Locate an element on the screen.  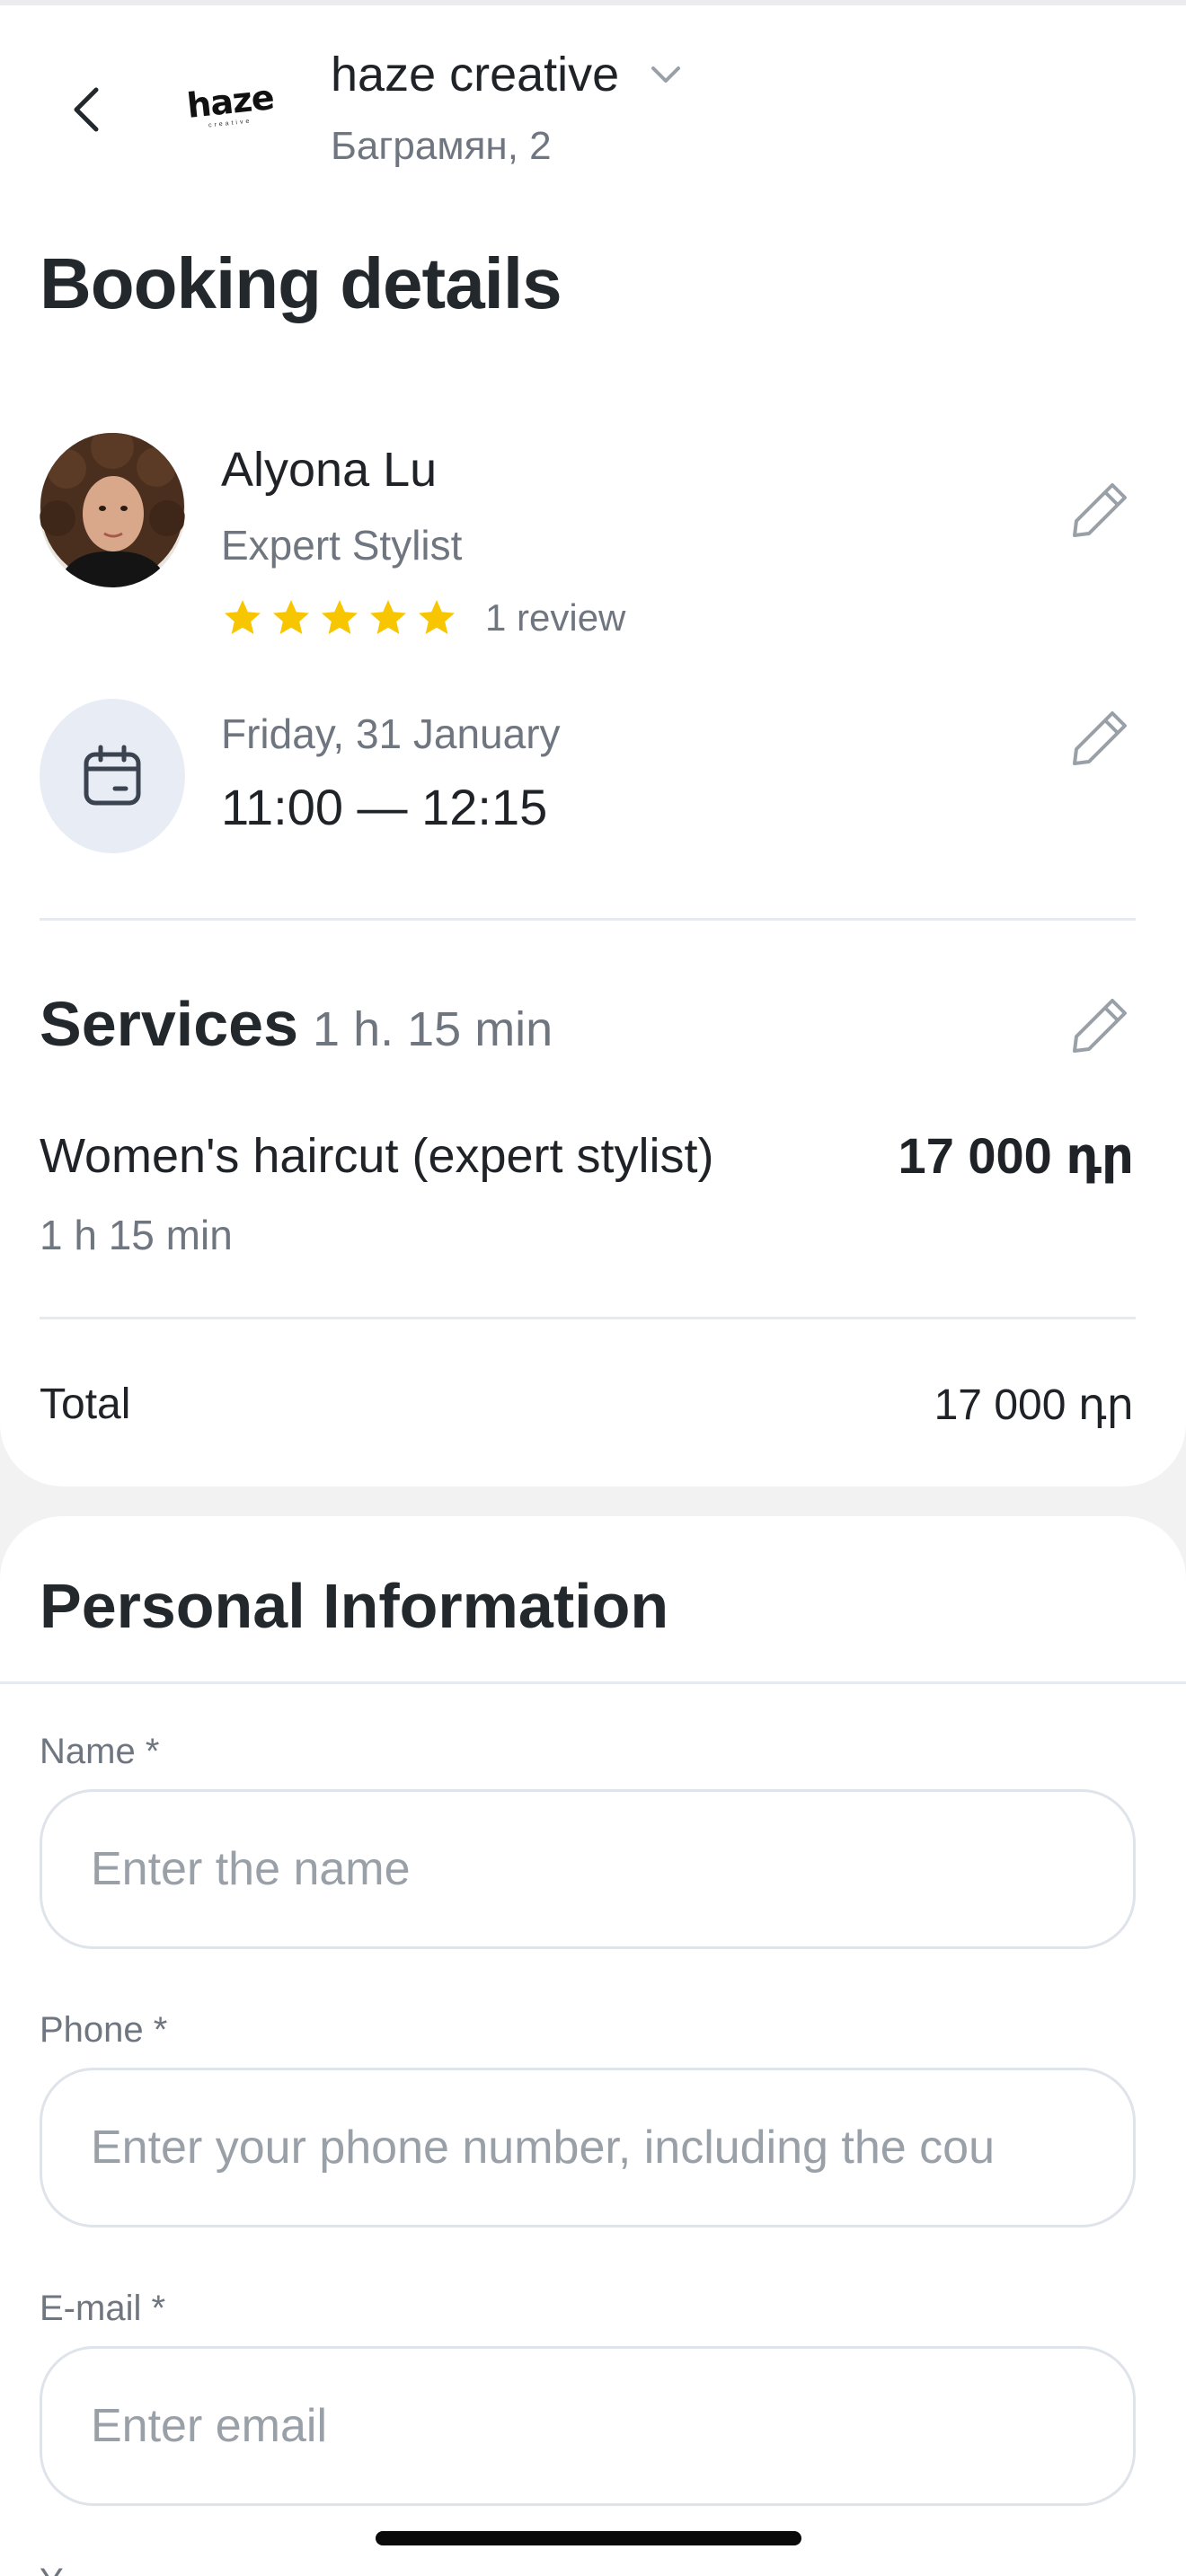
edit-staff-button is located at coordinates (1100, 510).